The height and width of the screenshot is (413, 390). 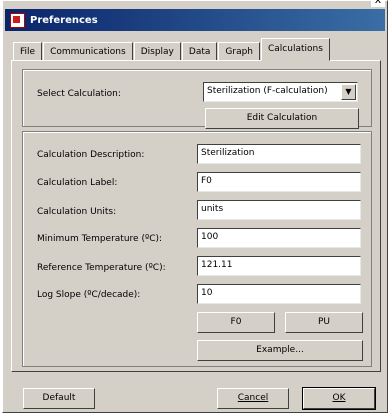 I want to click on tab-graph: Graph, so click(x=239, y=51).